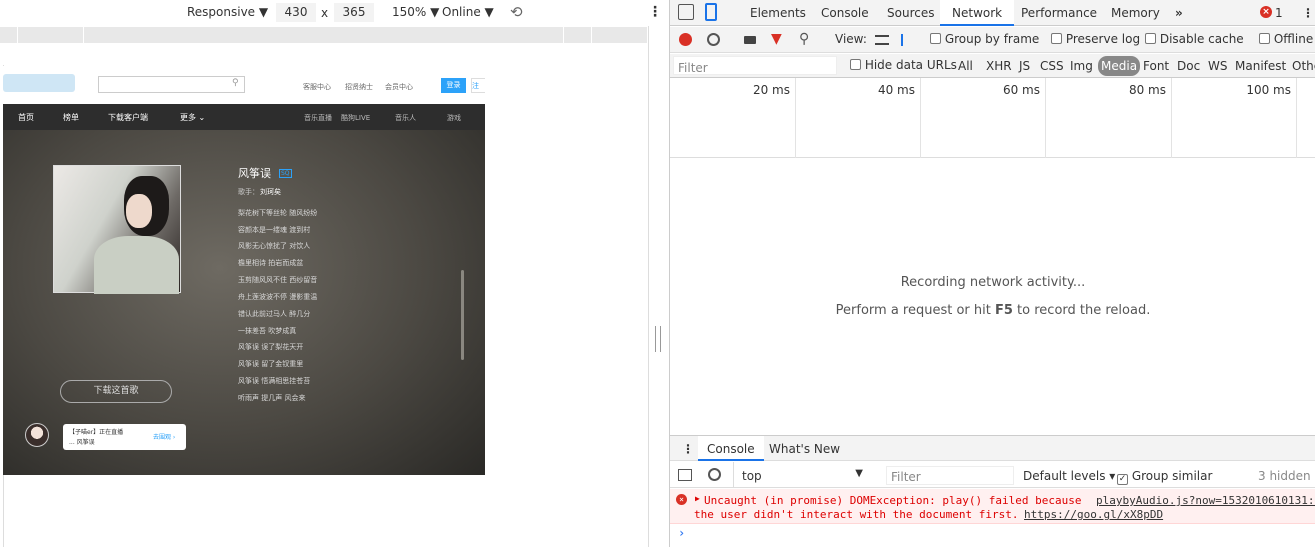 The width and height of the screenshot is (1315, 547). What do you see at coordinates (1264, 38) in the screenshot?
I see `offline-checkbox` at bounding box center [1264, 38].